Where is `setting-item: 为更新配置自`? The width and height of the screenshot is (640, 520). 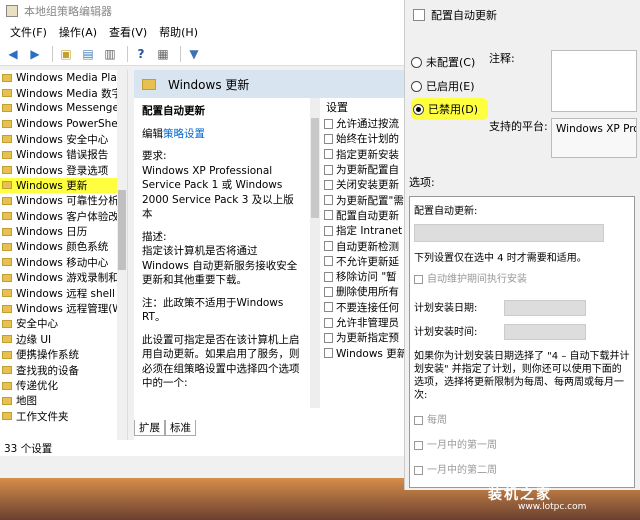
setting-item: 为更新配置自 is located at coordinates (362, 169).